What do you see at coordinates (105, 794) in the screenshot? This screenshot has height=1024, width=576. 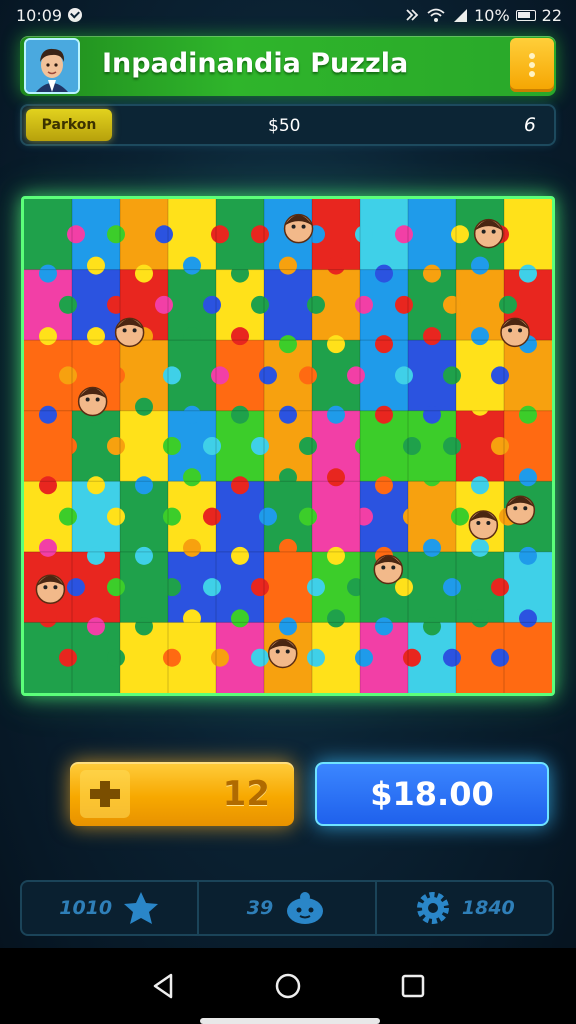 I see `hint-icon-box` at bounding box center [105, 794].